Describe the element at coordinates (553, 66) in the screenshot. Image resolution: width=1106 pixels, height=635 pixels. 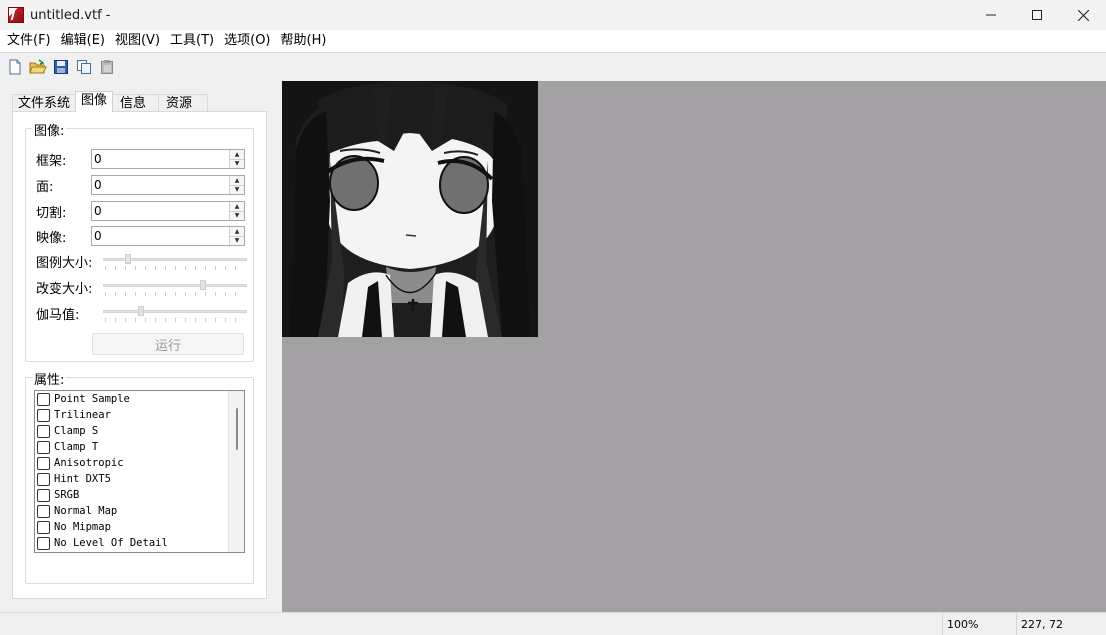
I see `toolbar` at that location.